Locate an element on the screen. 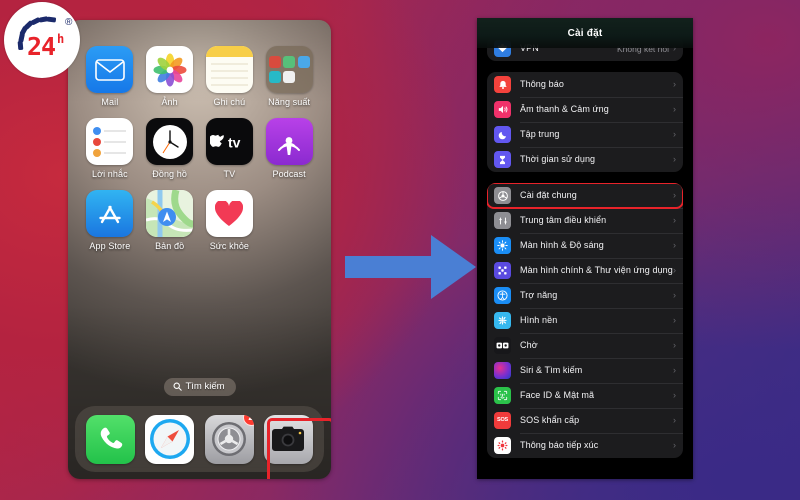 This screenshot has width=800, height=500. standby-icon is located at coordinates (502, 345).